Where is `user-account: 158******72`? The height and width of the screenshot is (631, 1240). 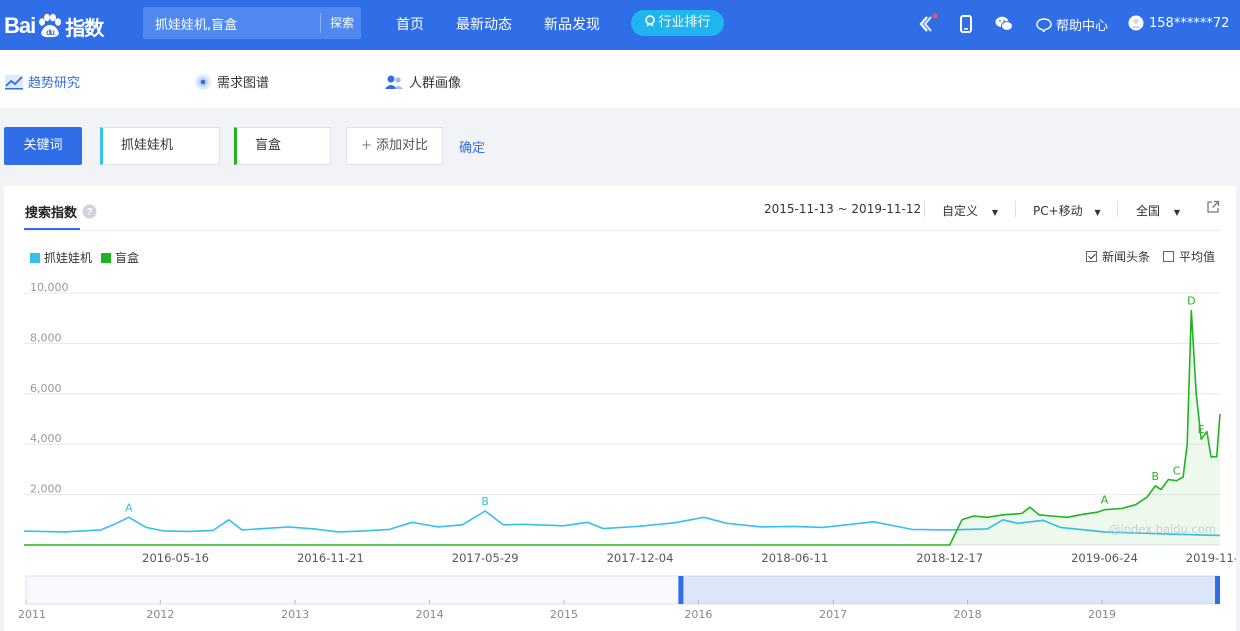
user-account: 158******72 is located at coordinates (1178, 23).